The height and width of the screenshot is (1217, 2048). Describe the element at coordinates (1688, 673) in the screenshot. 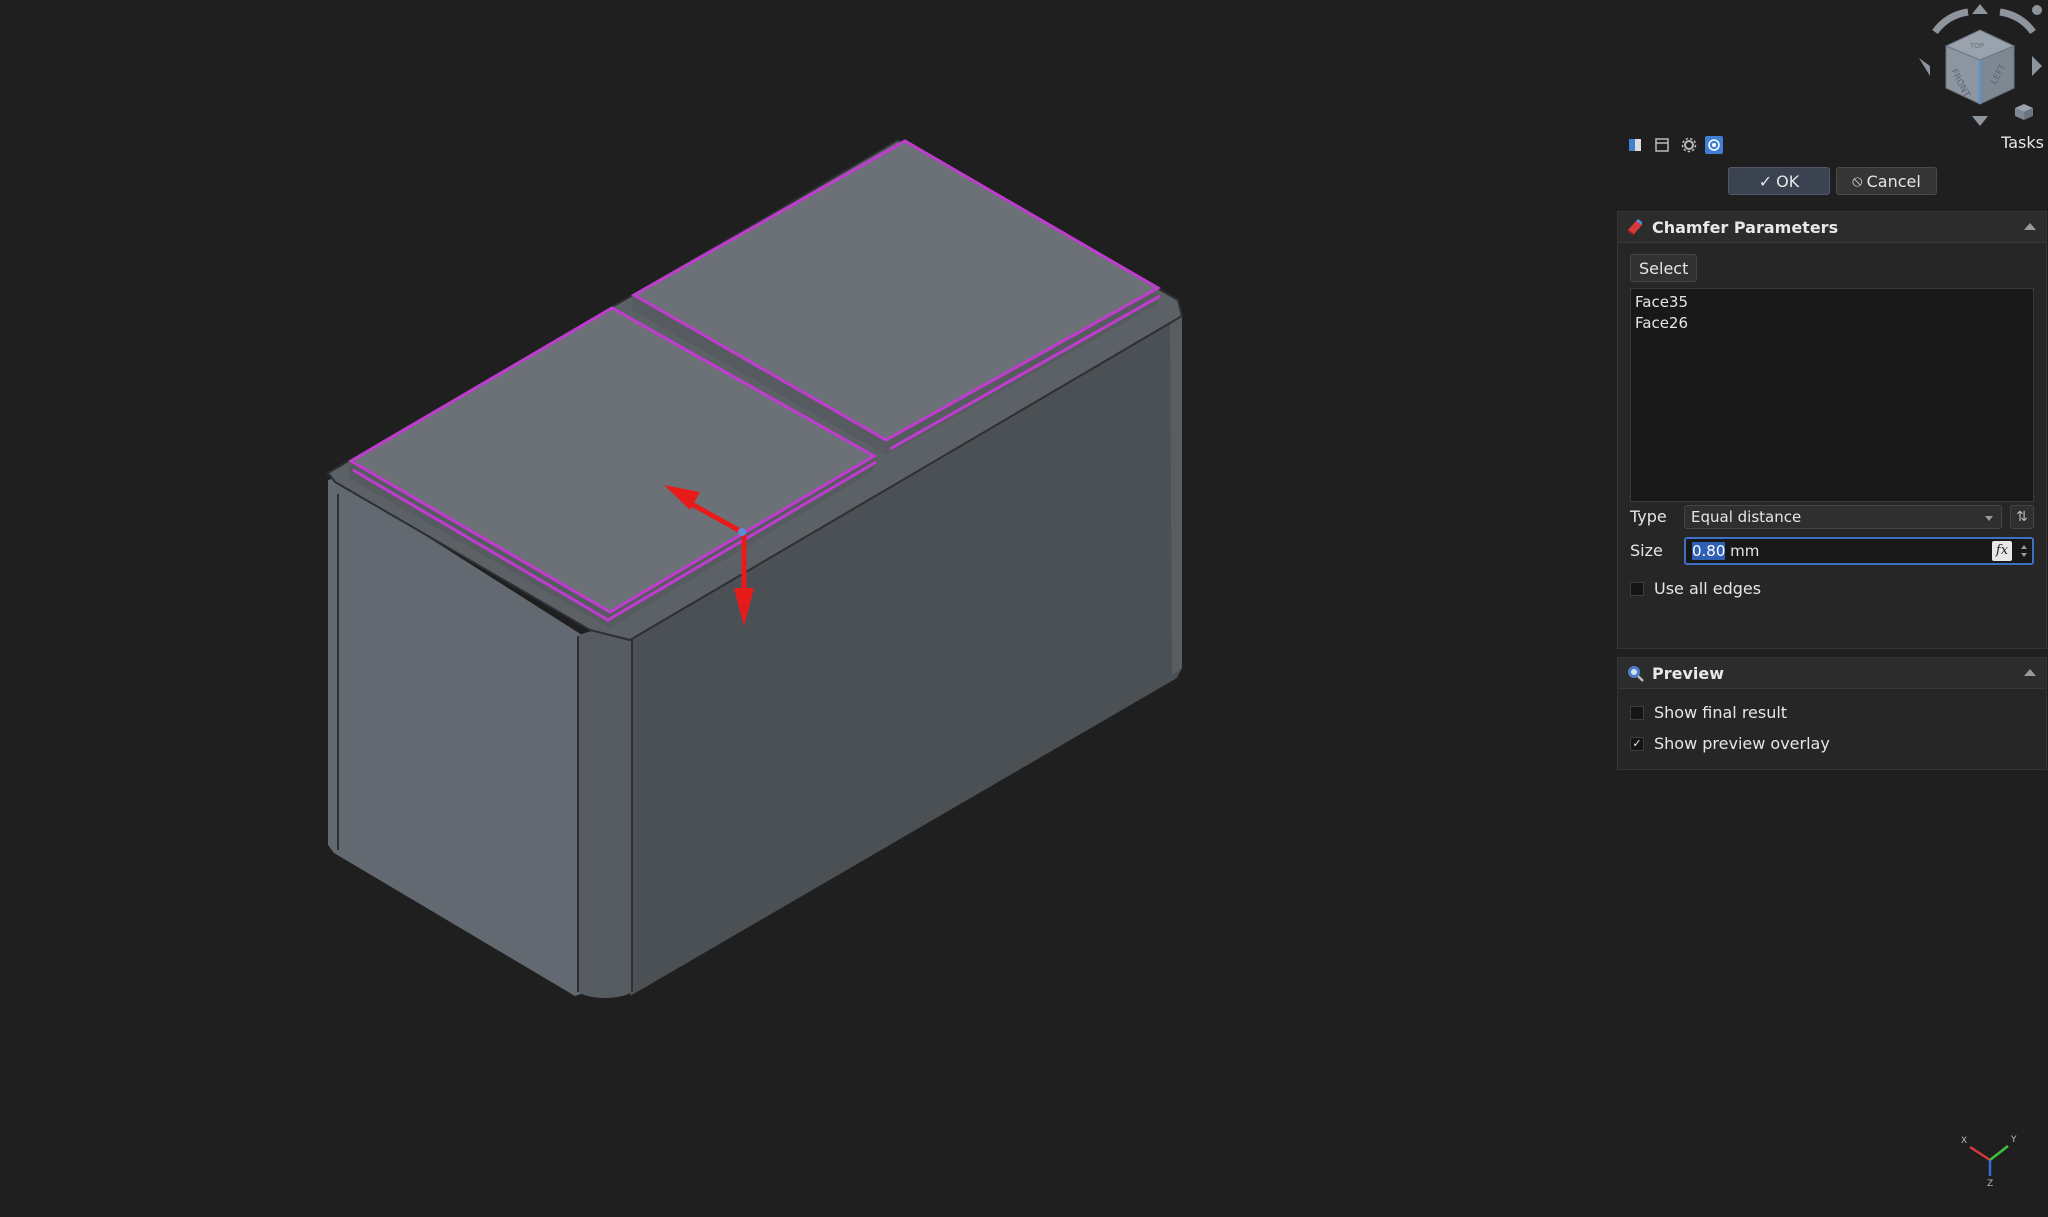

I see `preview-title: Preview` at that location.